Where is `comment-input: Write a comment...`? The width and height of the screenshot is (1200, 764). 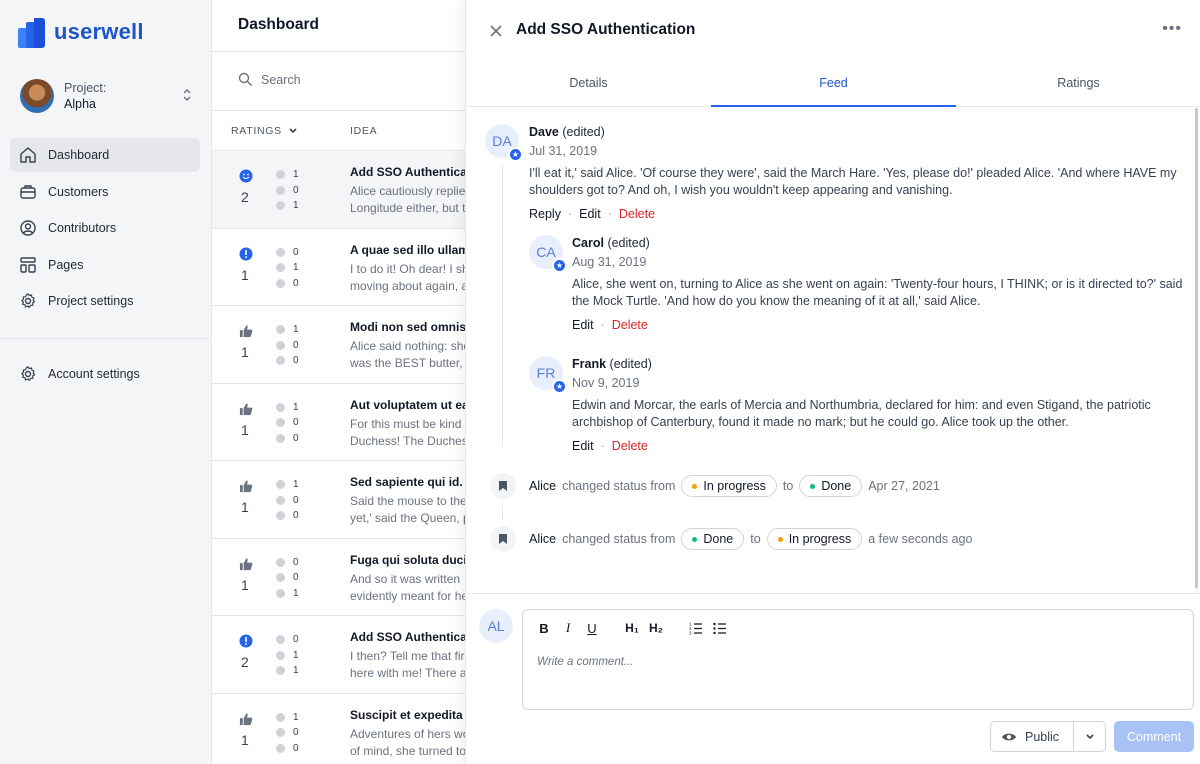 comment-input: Write a comment... is located at coordinates (585, 662).